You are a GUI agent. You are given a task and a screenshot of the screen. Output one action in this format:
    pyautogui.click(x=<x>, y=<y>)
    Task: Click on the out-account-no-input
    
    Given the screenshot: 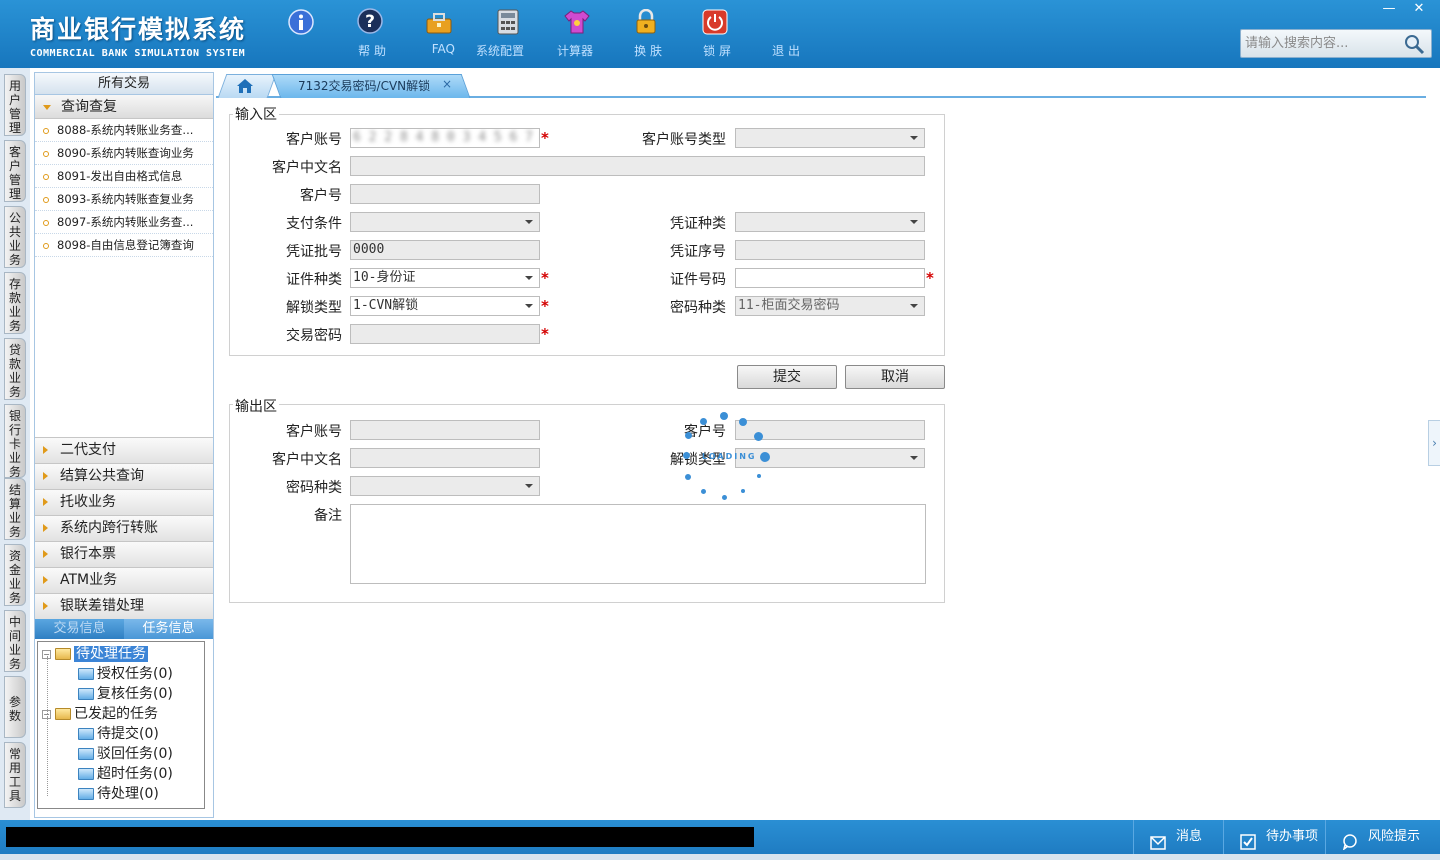 What is the action you would take?
    pyautogui.click(x=445, y=430)
    